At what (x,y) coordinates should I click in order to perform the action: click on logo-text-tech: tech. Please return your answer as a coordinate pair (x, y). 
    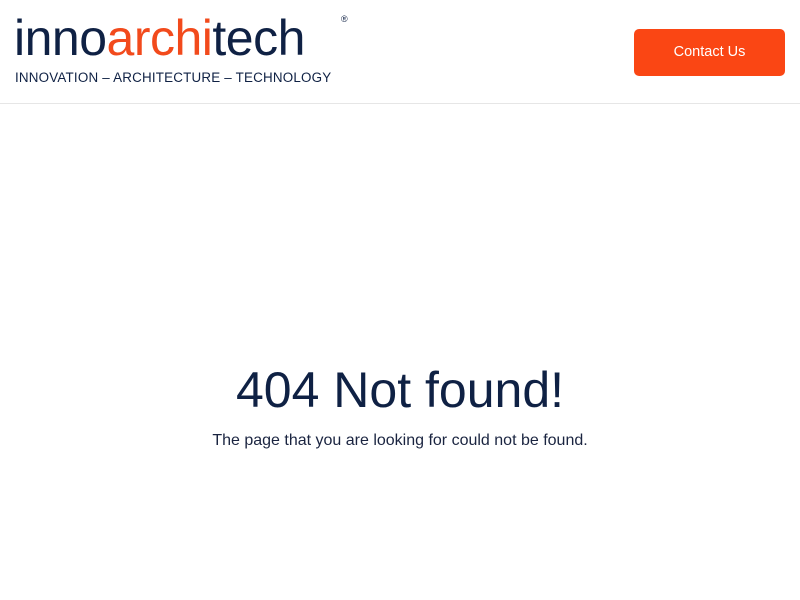
    Looking at the image, I should click on (258, 38).